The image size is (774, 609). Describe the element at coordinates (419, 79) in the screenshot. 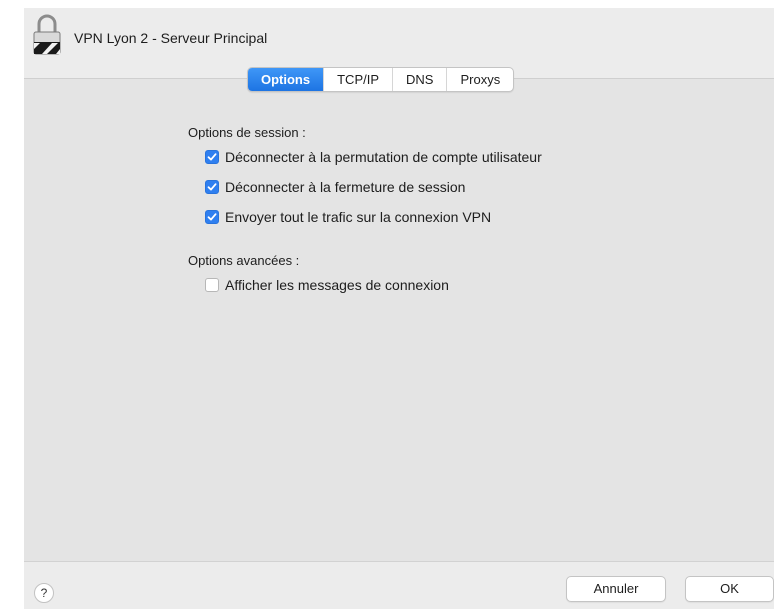

I see `tab-dns: DNS` at that location.